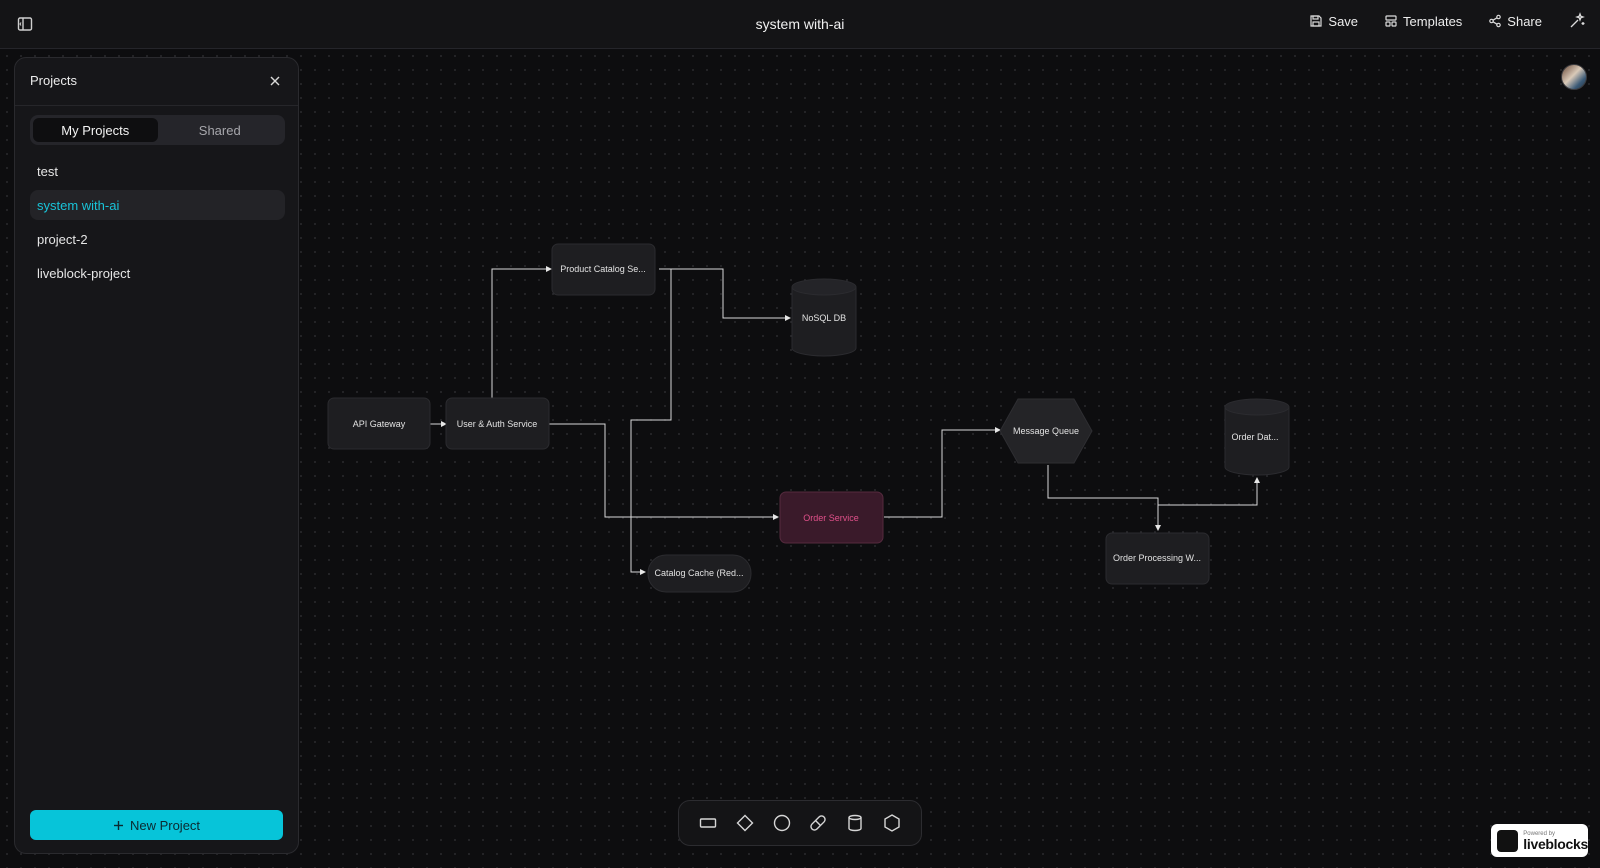  Describe the element at coordinates (53, 80) in the screenshot. I see `projects-panel-title: Projects` at that location.